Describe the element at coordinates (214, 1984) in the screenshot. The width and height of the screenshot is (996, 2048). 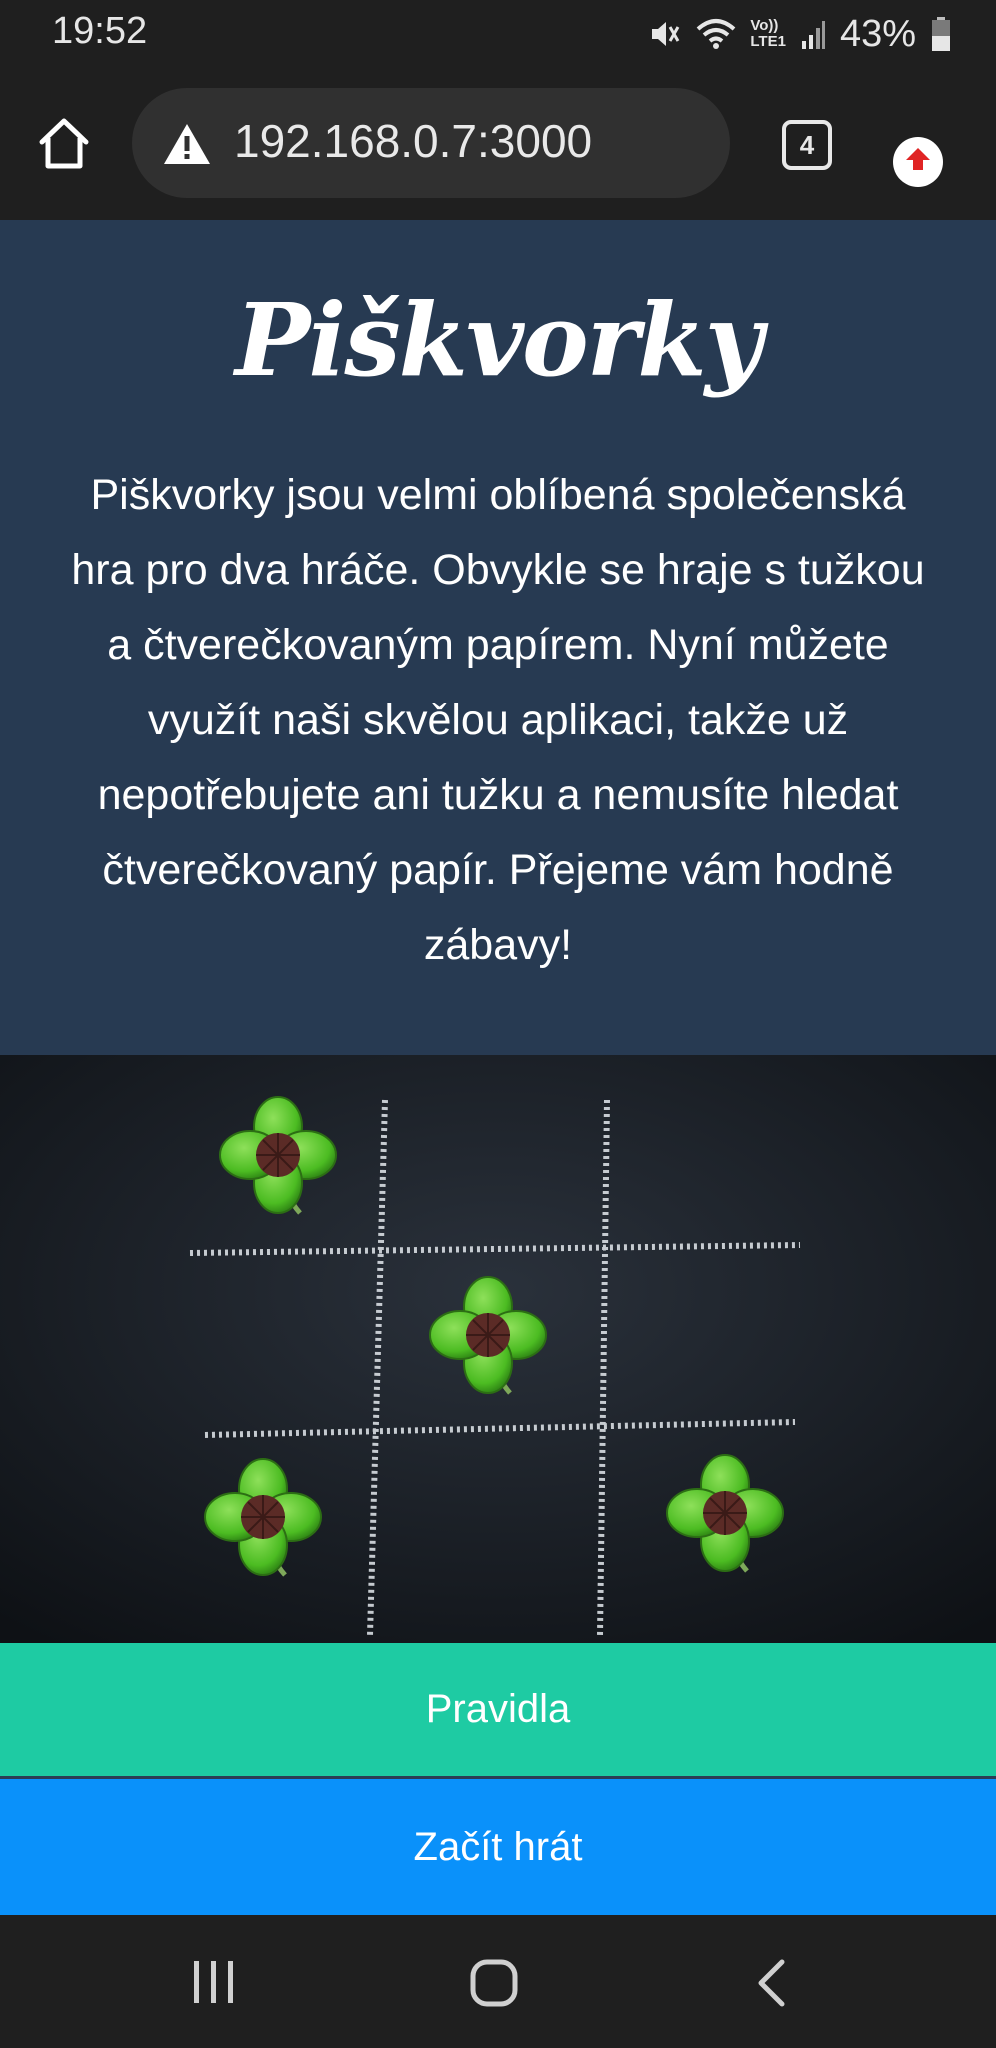
I see `recents-icon` at that location.